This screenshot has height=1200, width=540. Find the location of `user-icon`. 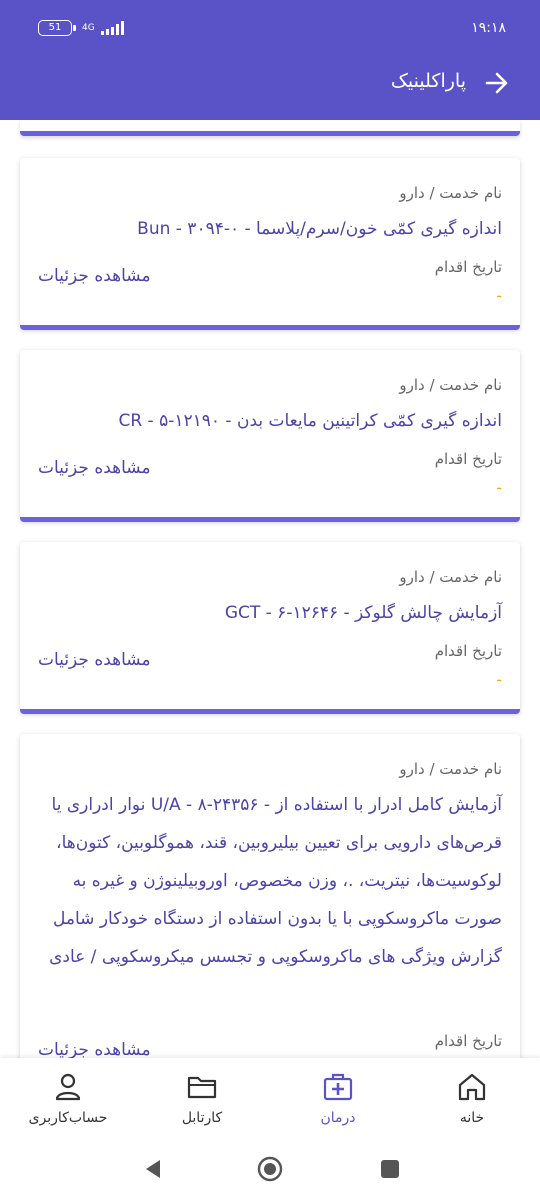

user-icon is located at coordinates (68, 1087).